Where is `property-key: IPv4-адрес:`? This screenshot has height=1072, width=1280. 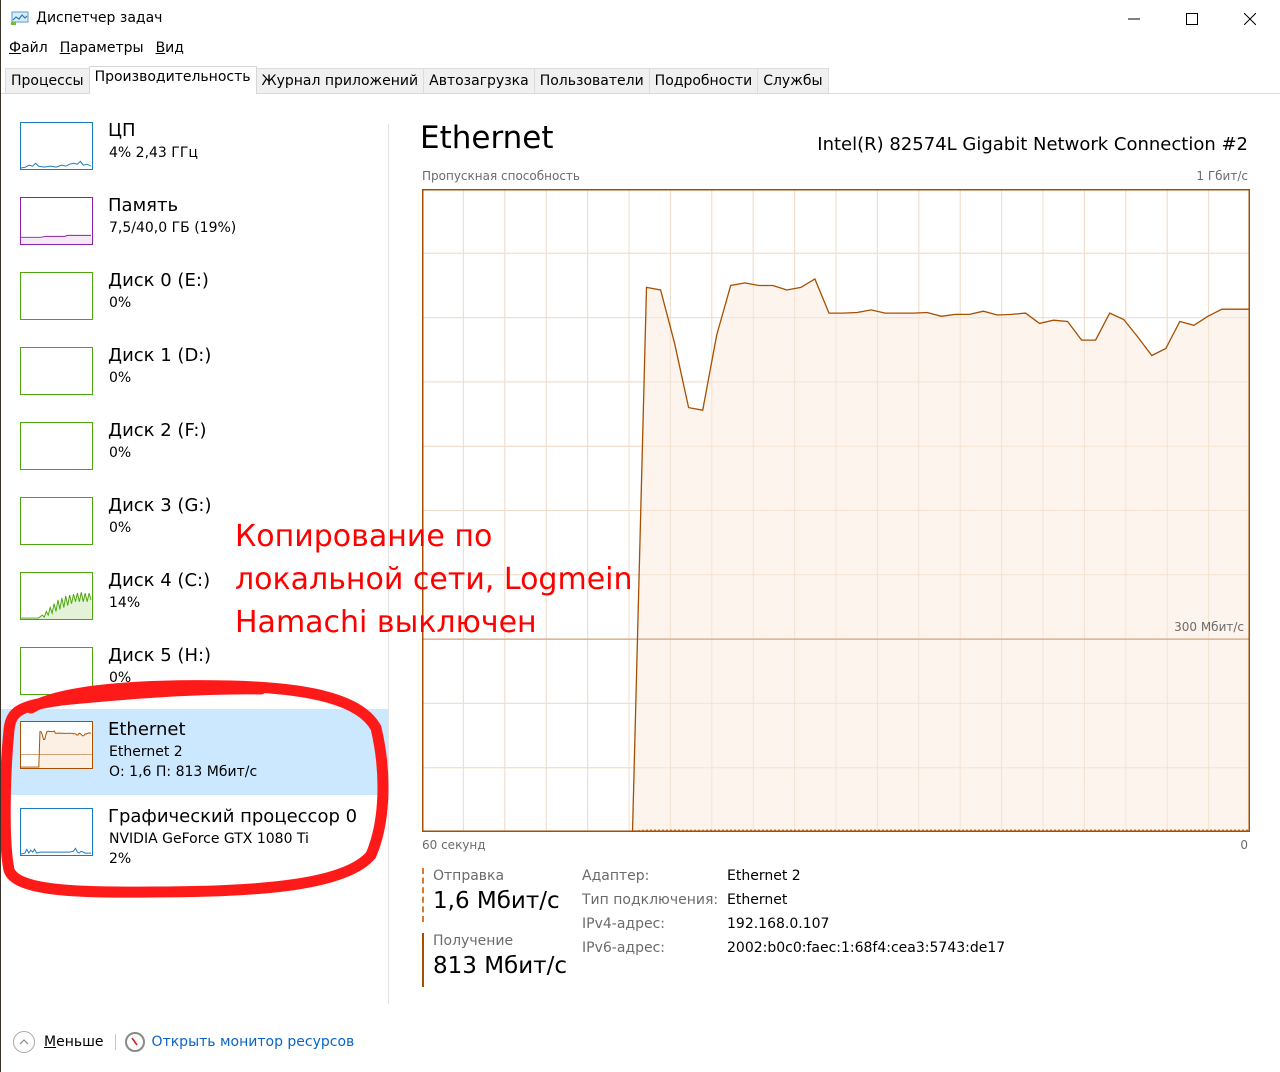 property-key: IPv4-адрес: is located at coordinates (623, 924).